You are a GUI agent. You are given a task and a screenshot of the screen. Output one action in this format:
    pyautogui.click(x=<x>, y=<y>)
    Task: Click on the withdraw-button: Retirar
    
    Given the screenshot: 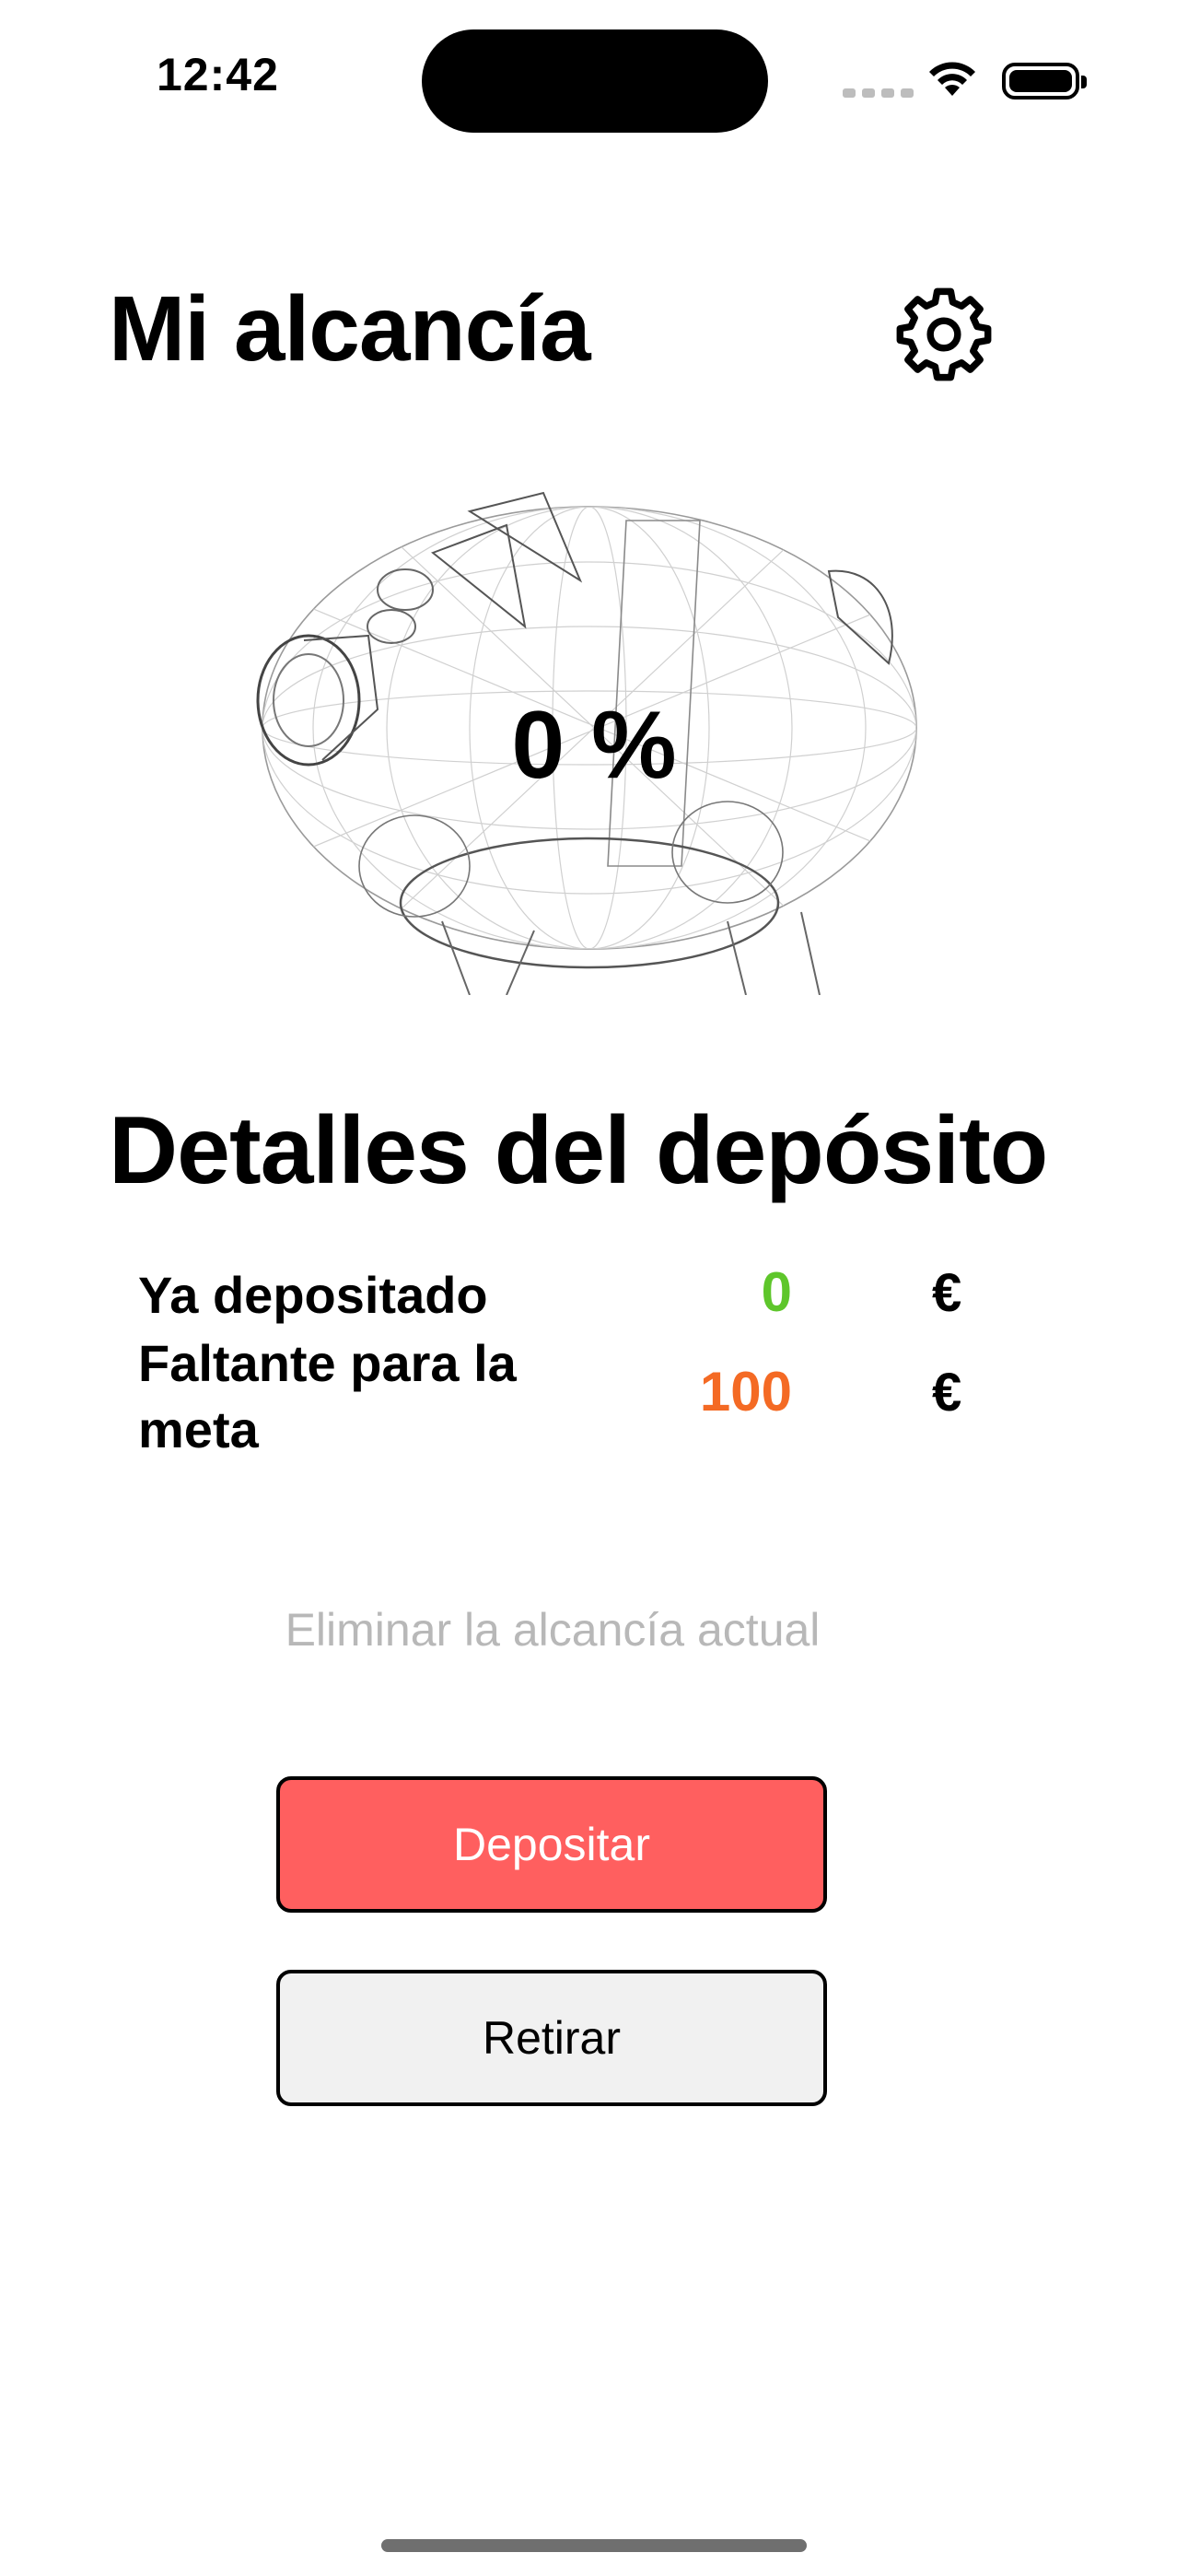 What is the action you would take?
    pyautogui.click(x=551, y=2038)
    